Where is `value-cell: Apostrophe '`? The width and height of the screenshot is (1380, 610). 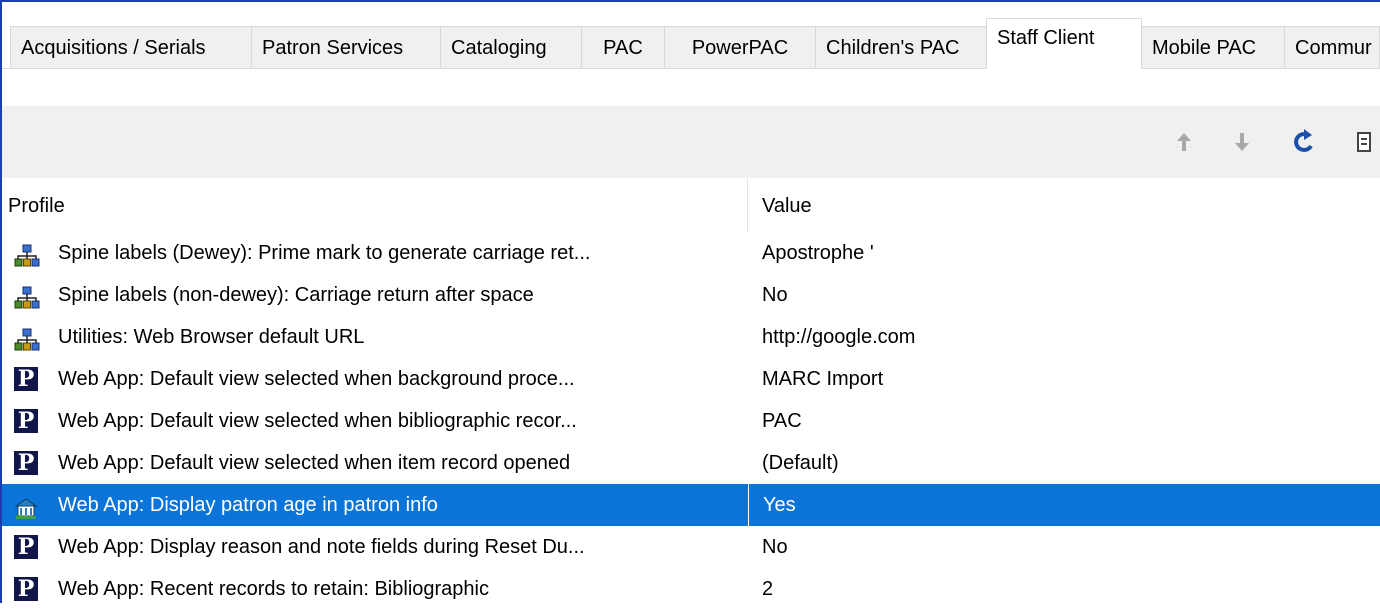 value-cell: Apostrophe ' is located at coordinates (1064, 253).